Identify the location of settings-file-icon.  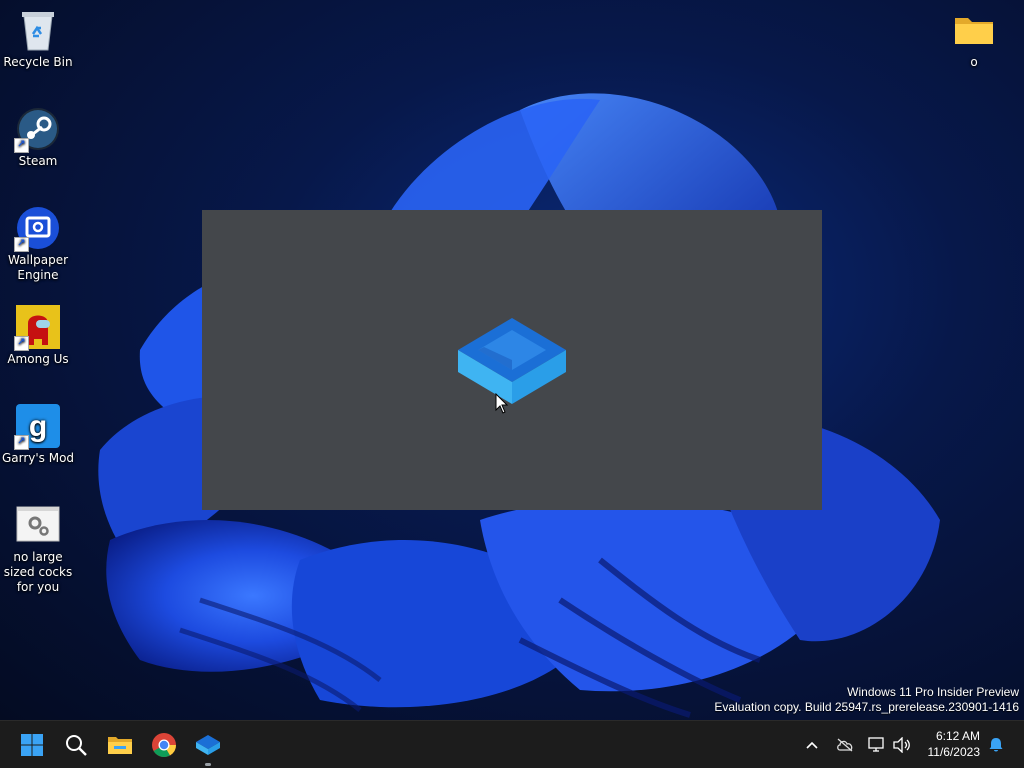
(38, 525).